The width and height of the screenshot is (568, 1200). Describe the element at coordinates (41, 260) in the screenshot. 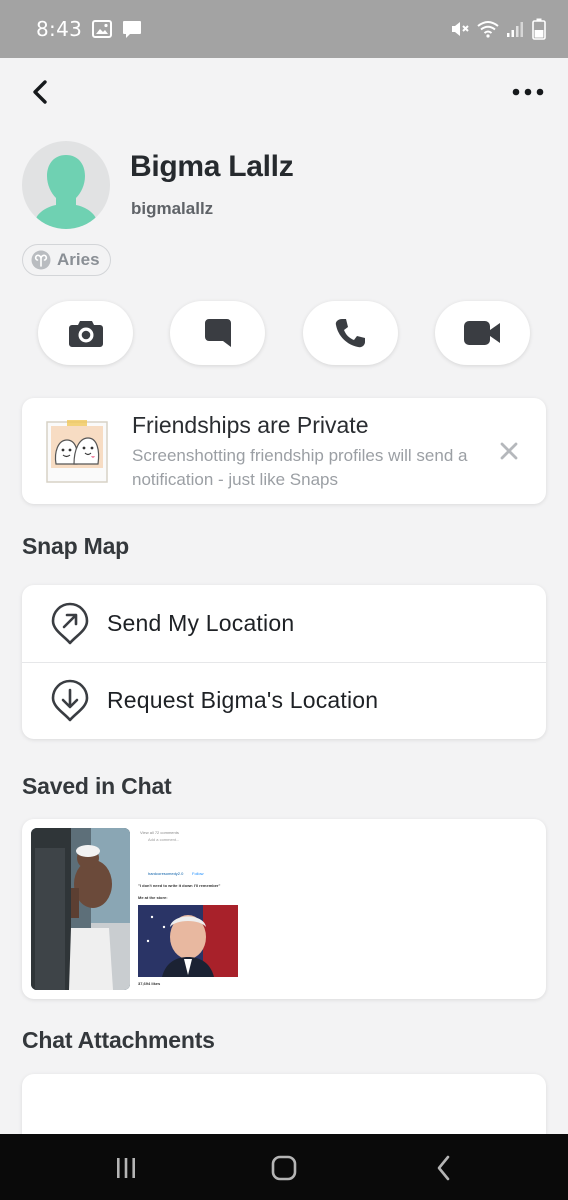

I see `aries-icon` at that location.